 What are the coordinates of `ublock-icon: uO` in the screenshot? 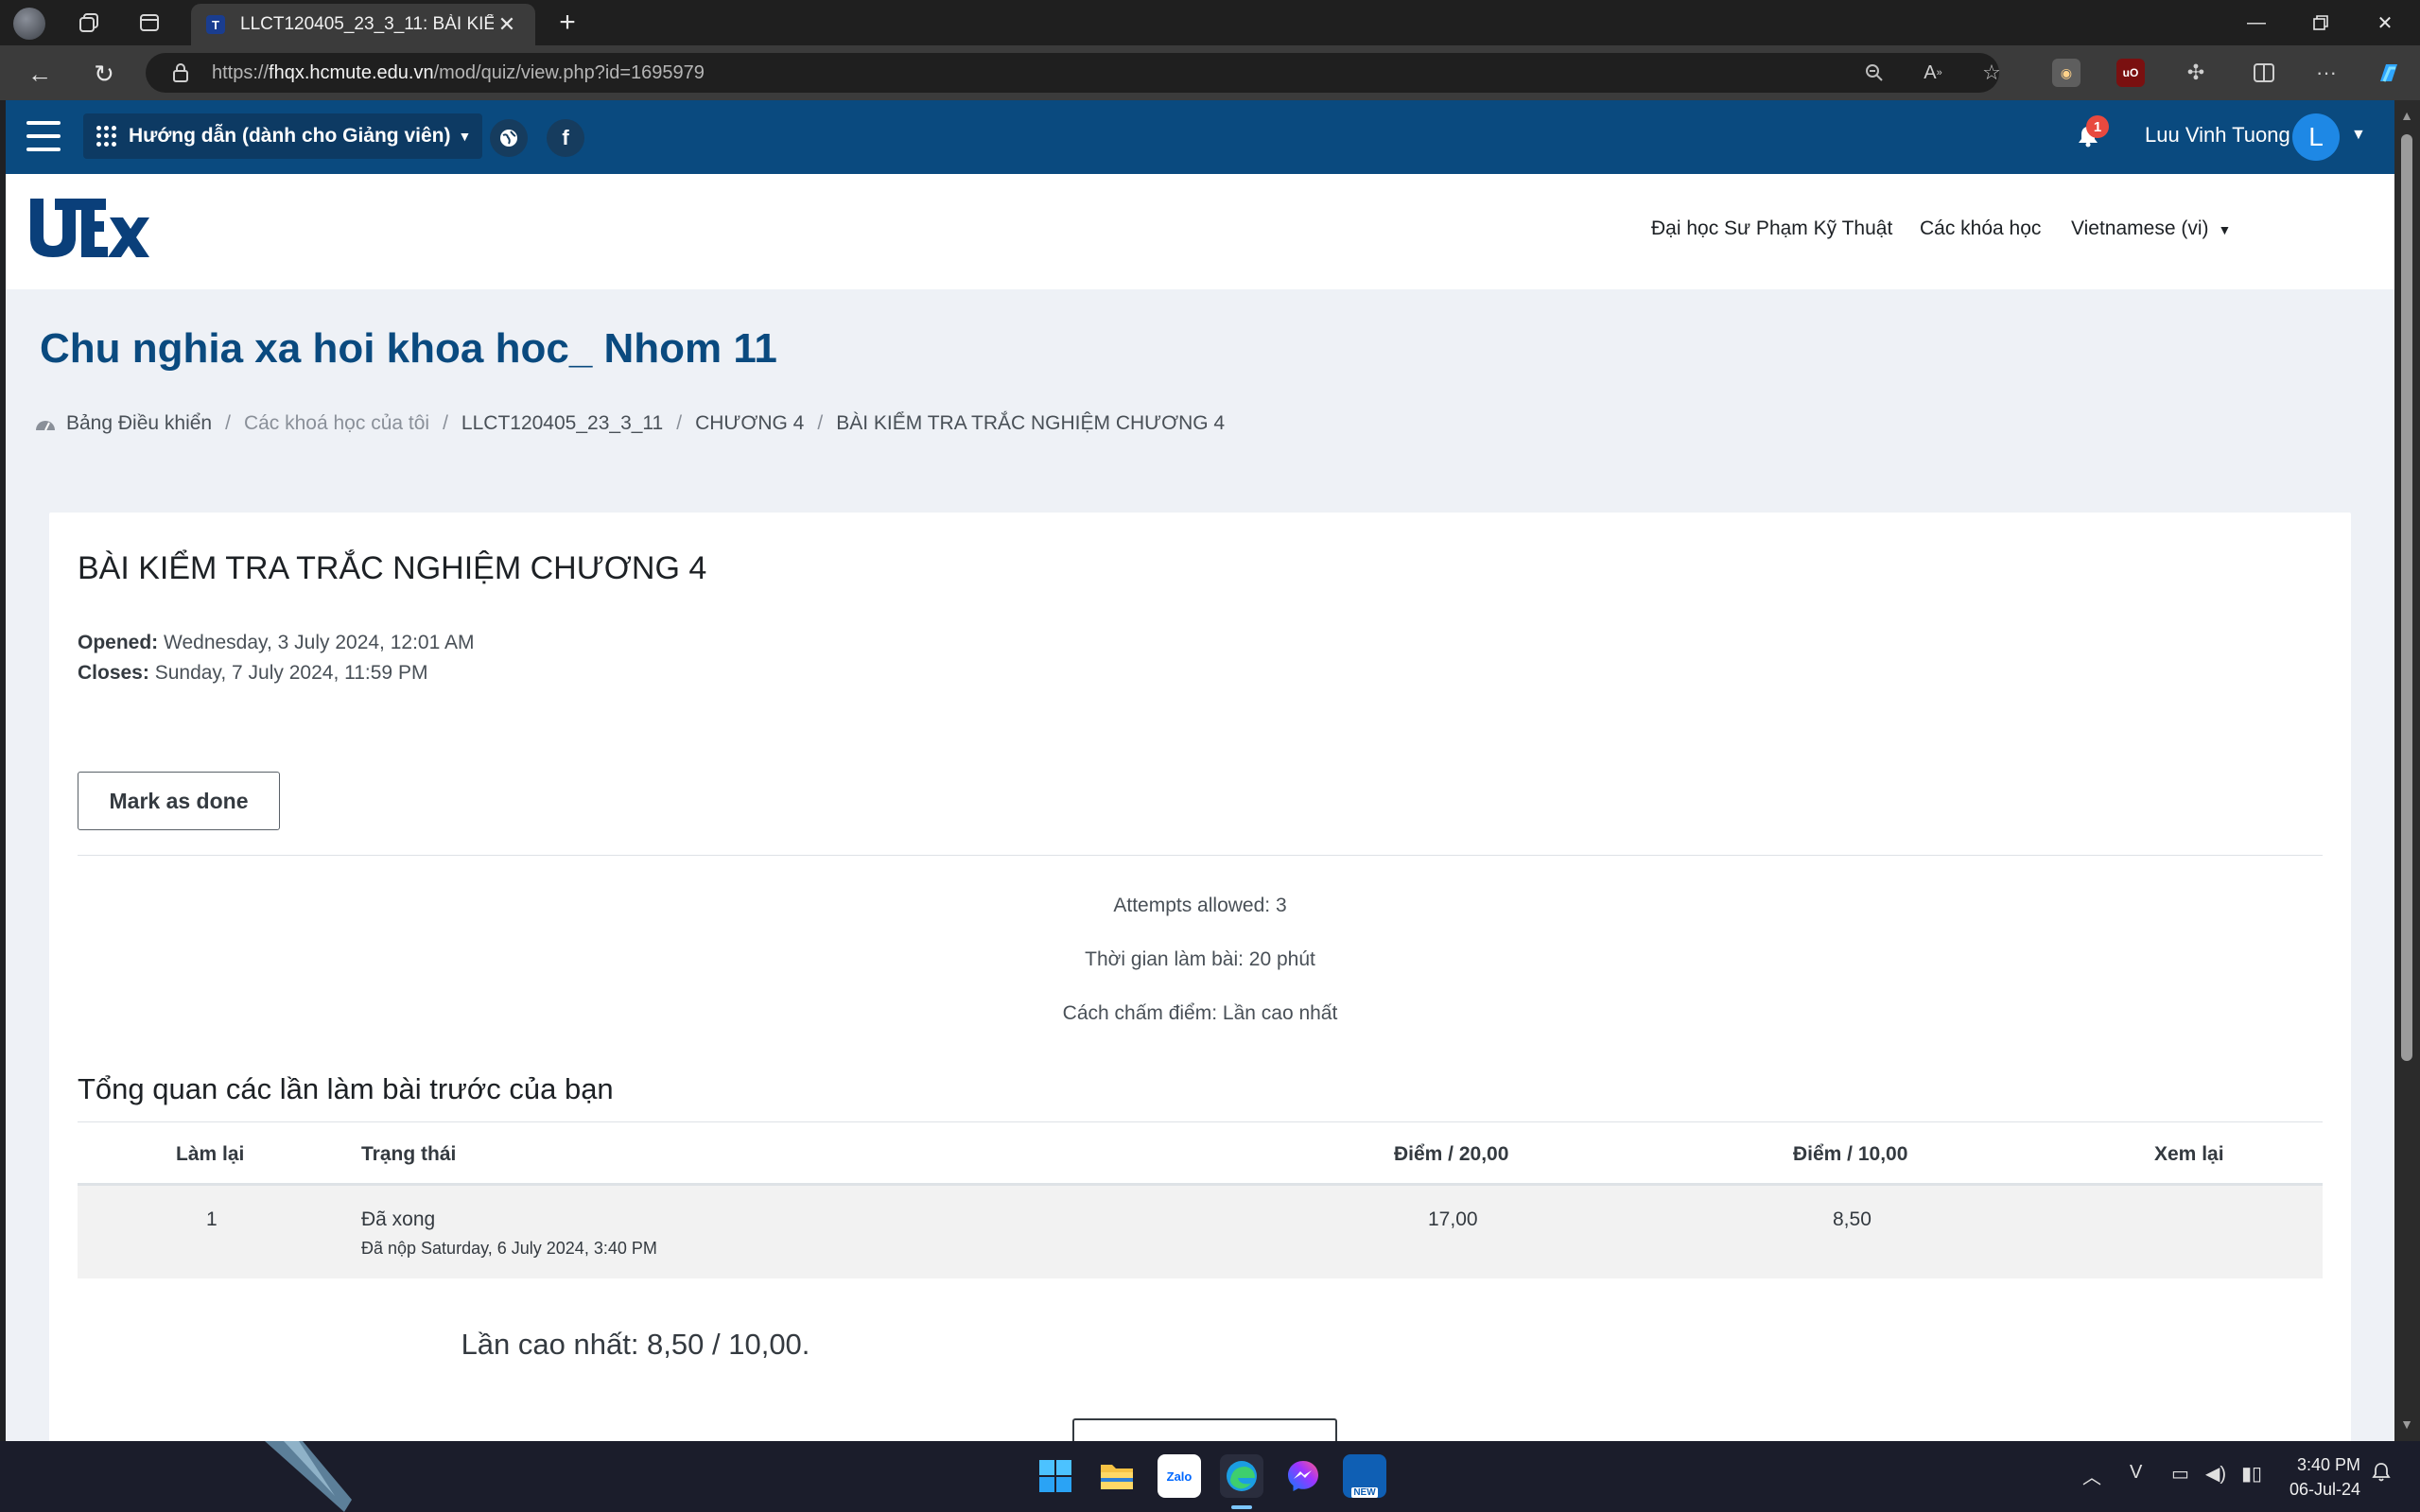 It's located at (2131, 73).